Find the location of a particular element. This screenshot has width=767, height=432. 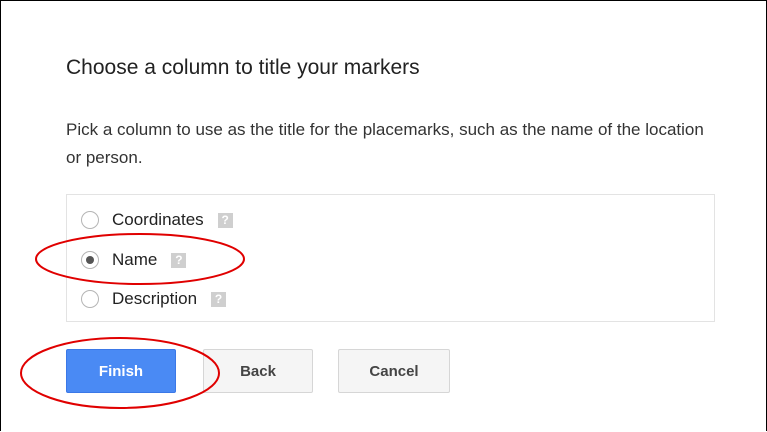

back-button: Back is located at coordinates (258, 371).